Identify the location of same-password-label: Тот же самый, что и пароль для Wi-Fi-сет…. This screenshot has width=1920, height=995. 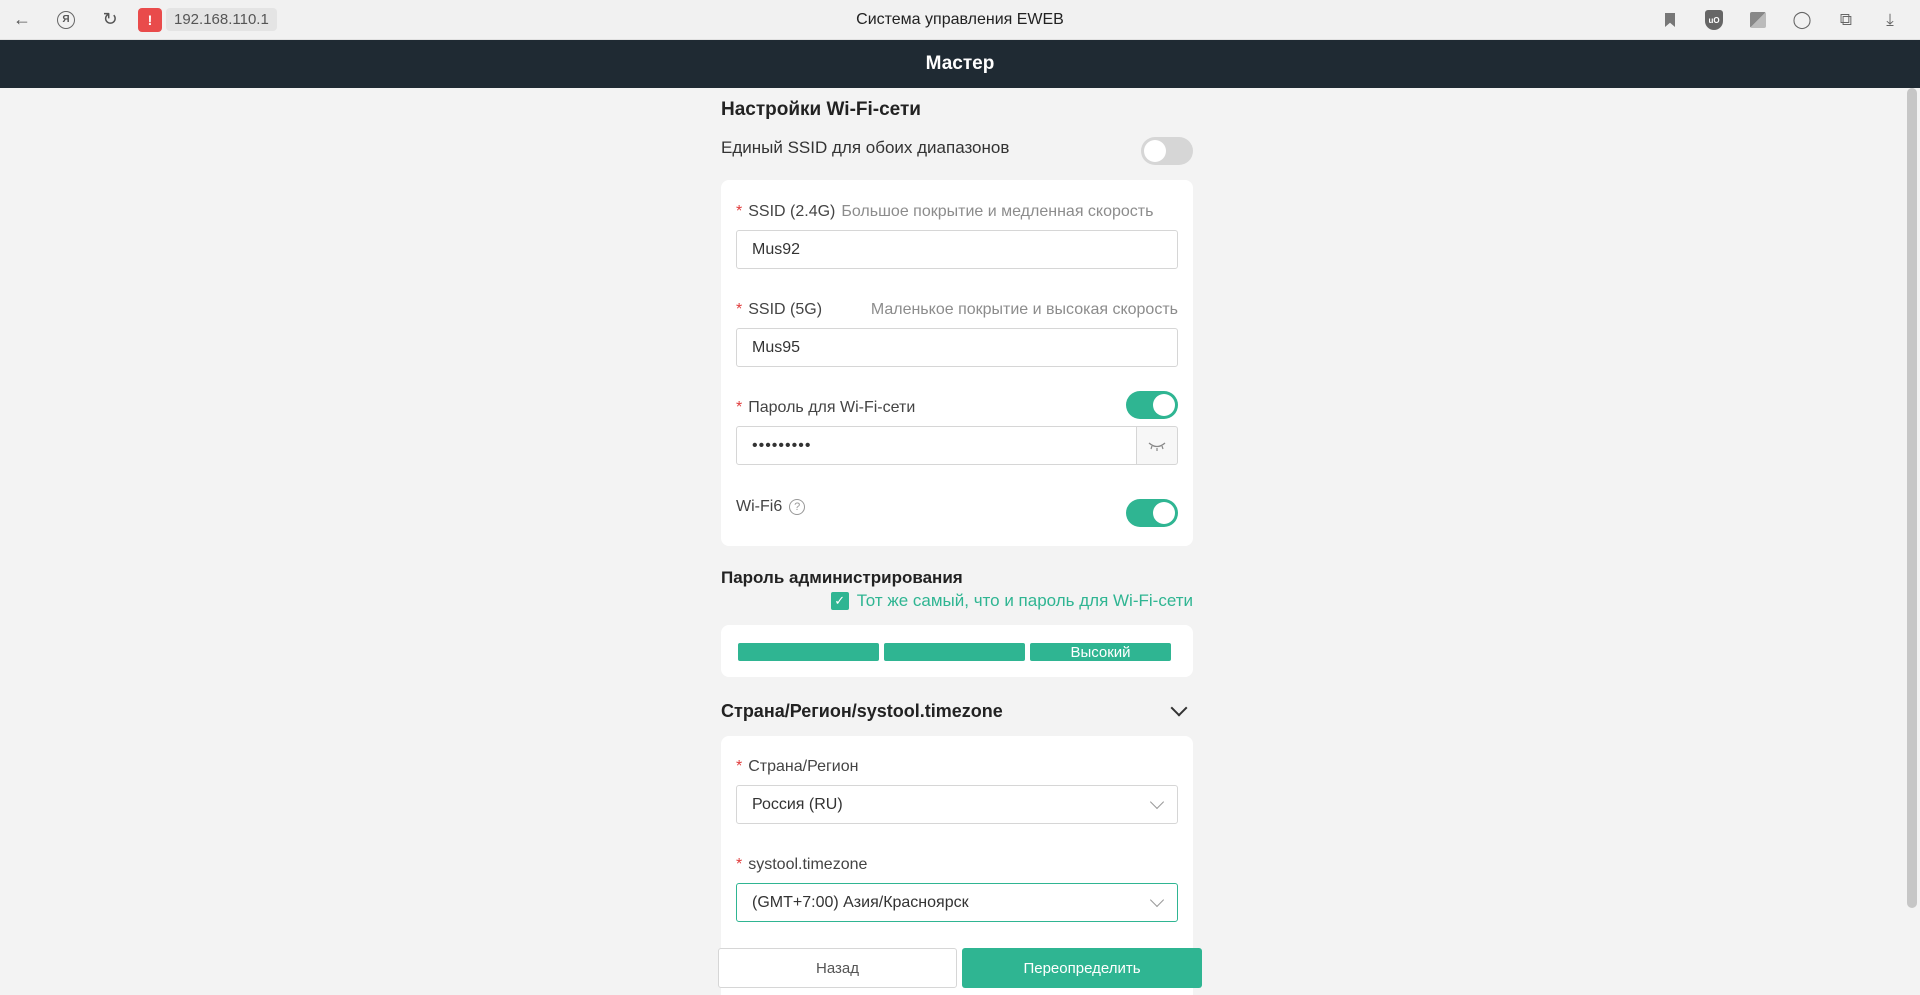
(1024, 600).